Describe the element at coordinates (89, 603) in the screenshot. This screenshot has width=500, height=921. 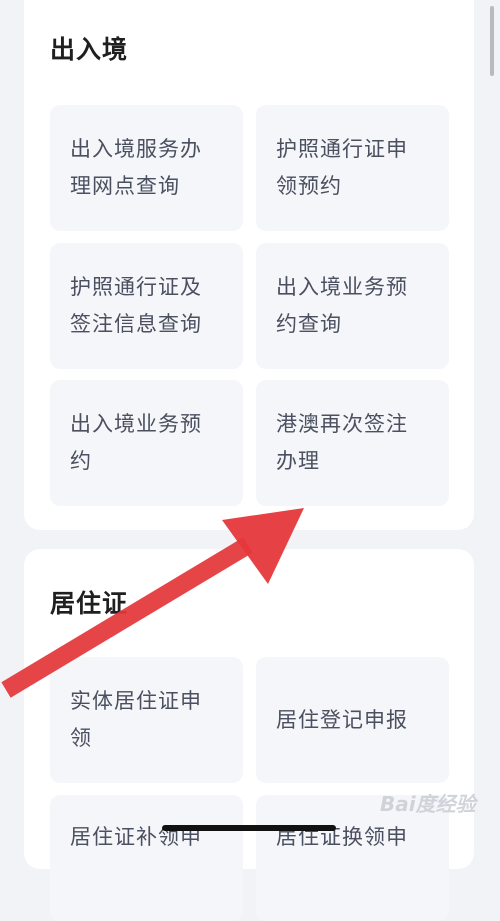
I see `section-title-residence-permit: 居住证` at that location.